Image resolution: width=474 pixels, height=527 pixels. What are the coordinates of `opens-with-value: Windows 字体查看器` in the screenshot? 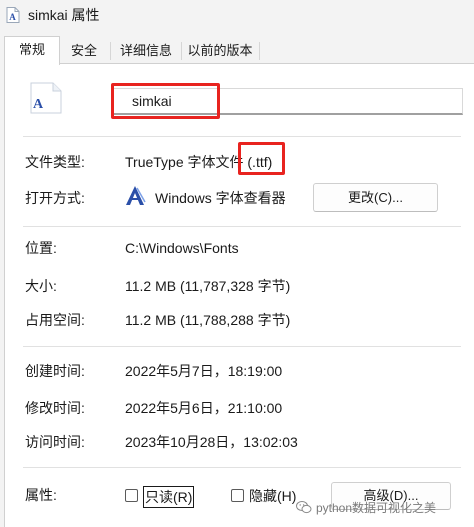 It's located at (220, 198).